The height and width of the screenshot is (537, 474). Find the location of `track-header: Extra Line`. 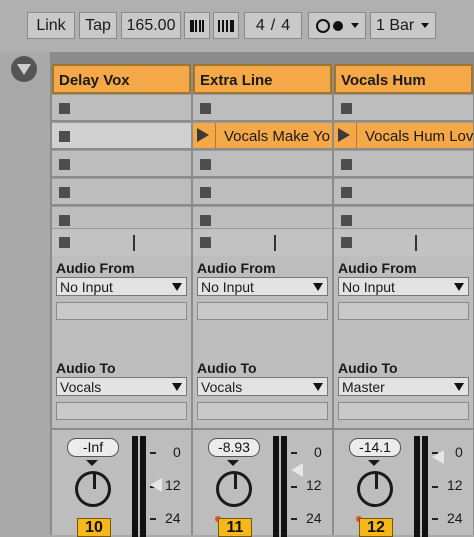

track-header: Extra Line is located at coordinates (262, 79).